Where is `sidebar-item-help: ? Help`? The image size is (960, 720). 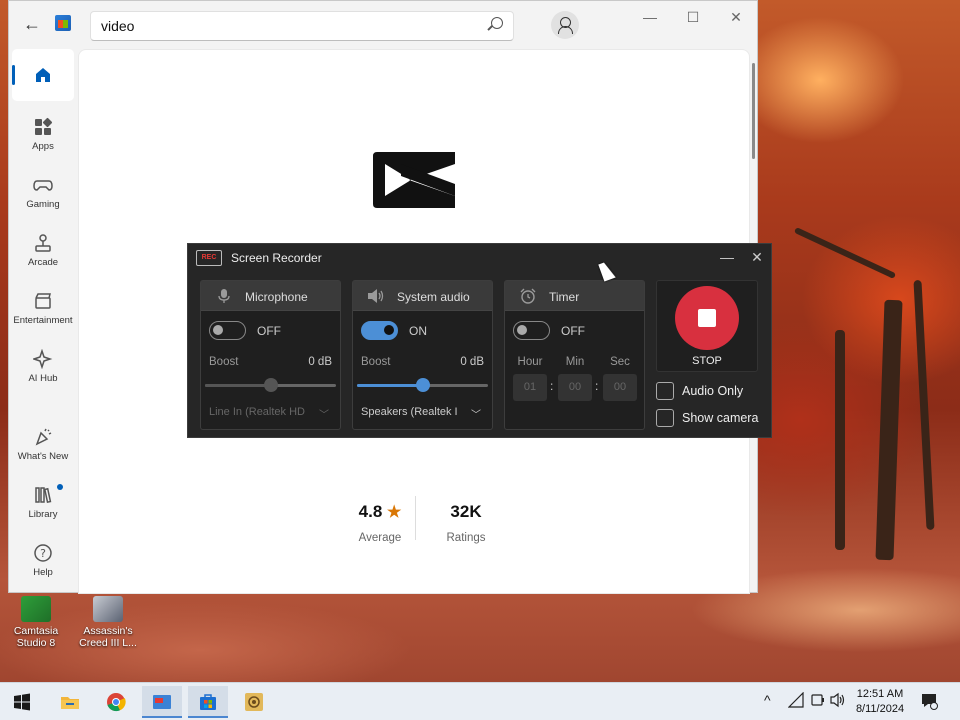 sidebar-item-help: ? Help is located at coordinates (43, 561).